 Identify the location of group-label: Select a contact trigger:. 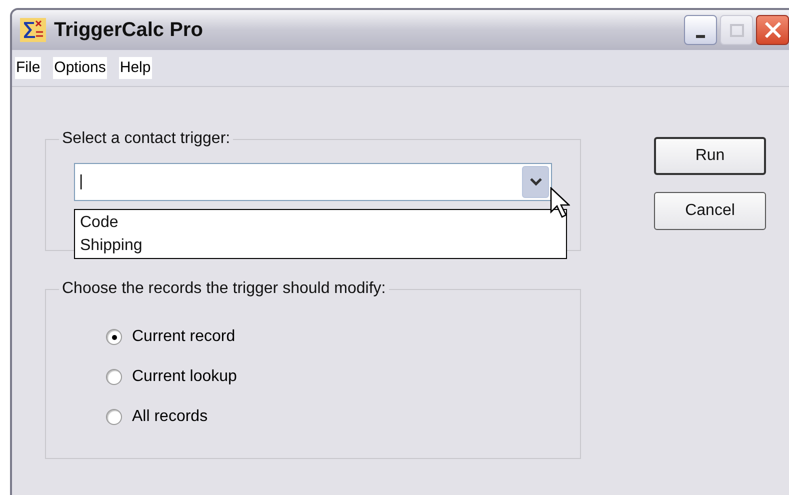
(146, 139).